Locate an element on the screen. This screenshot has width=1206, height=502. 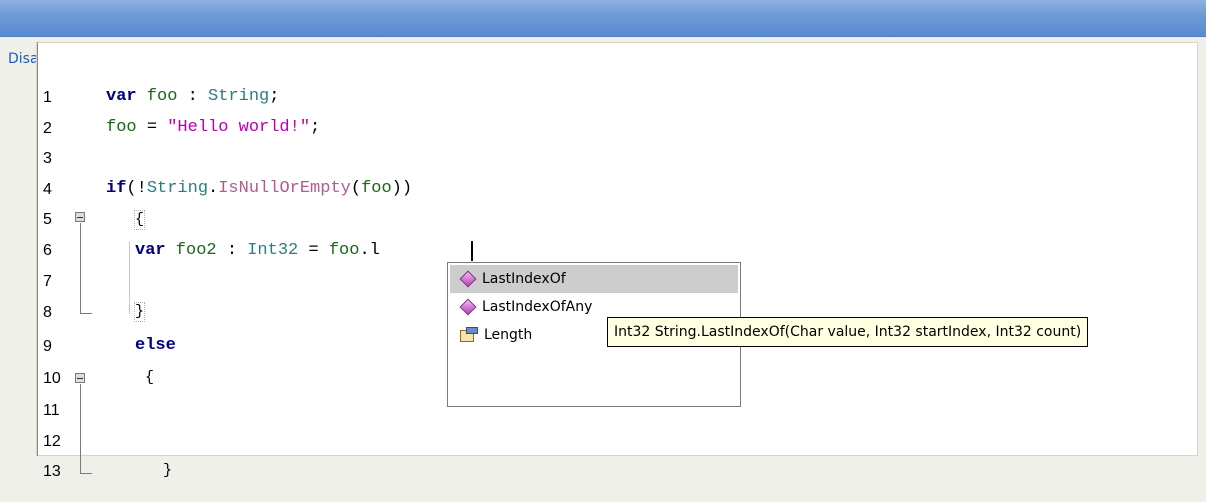
line-number: 4 is located at coordinates (47, 189).